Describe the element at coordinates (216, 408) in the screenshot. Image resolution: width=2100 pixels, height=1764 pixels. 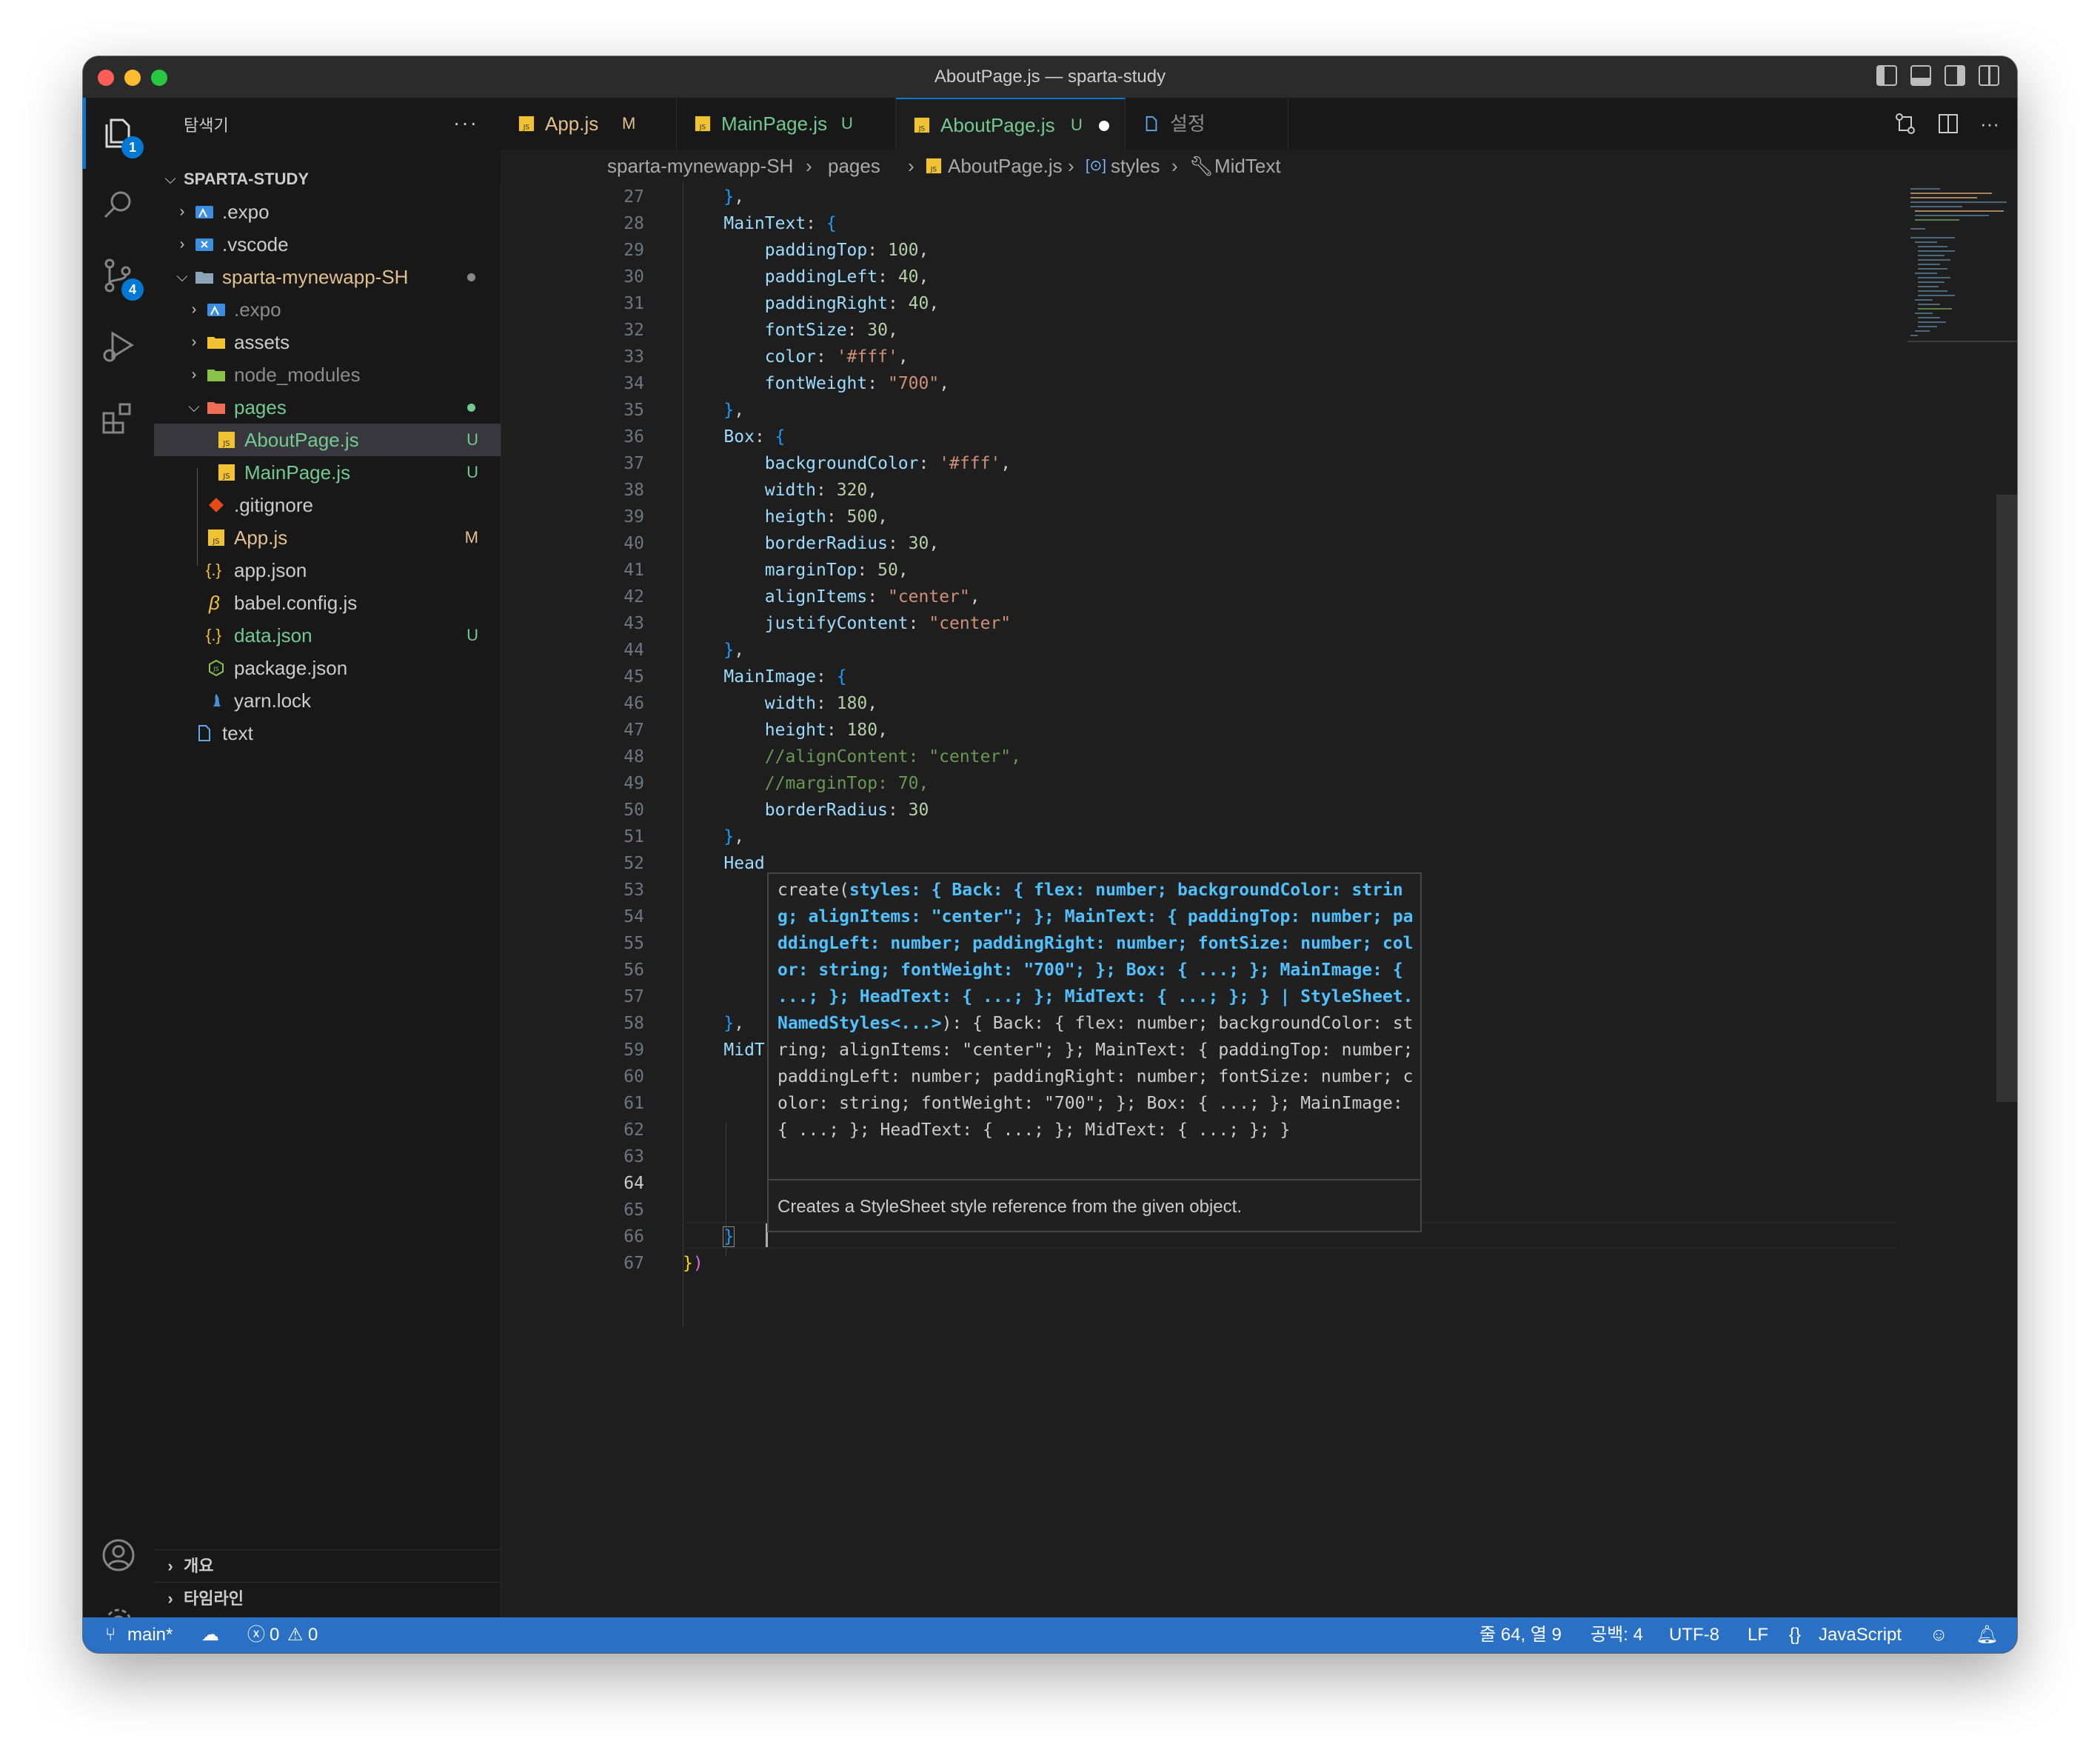
I see `pages-folder-icon` at that location.